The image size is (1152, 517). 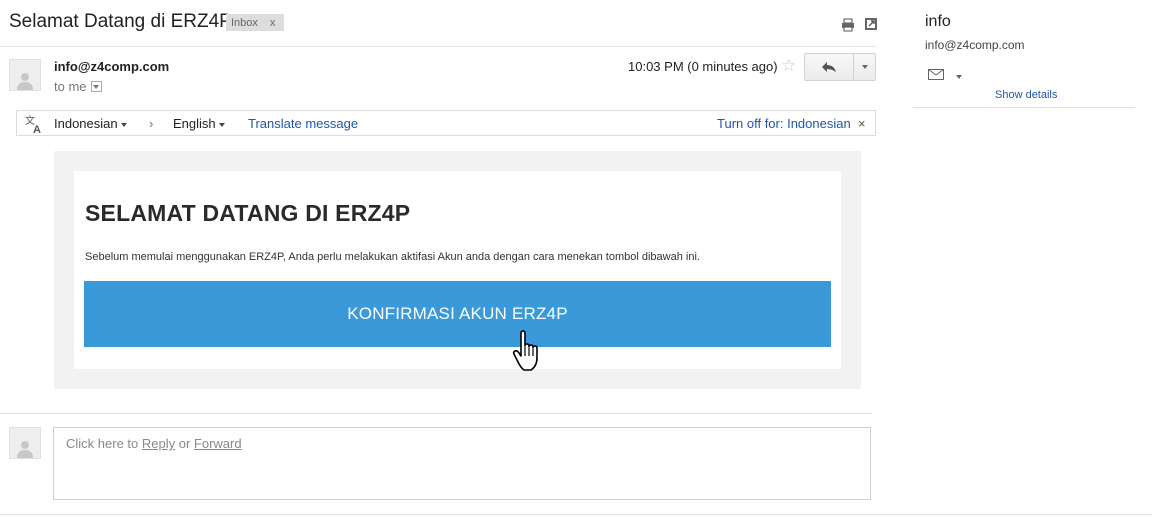 What do you see at coordinates (788, 66) in the screenshot?
I see `star-icon: ☆` at bounding box center [788, 66].